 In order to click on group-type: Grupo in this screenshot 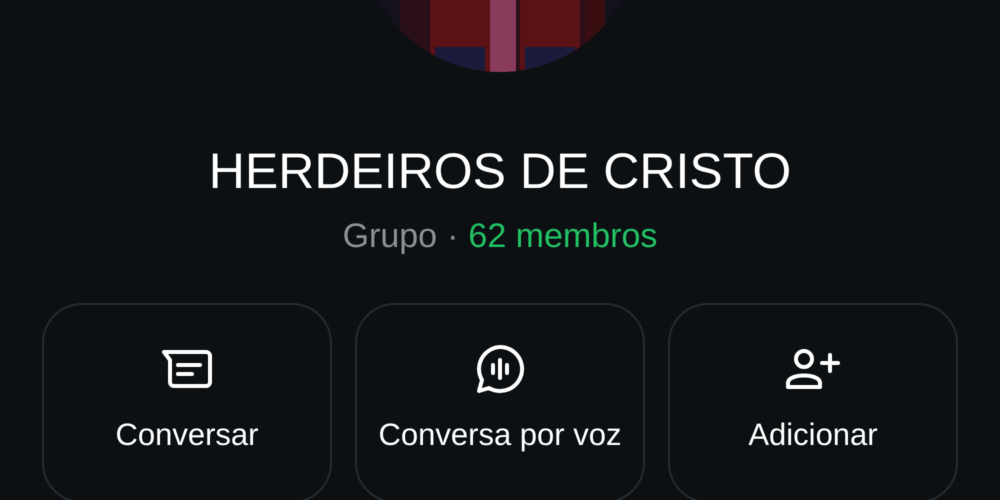, I will do `click(390, 236)`.